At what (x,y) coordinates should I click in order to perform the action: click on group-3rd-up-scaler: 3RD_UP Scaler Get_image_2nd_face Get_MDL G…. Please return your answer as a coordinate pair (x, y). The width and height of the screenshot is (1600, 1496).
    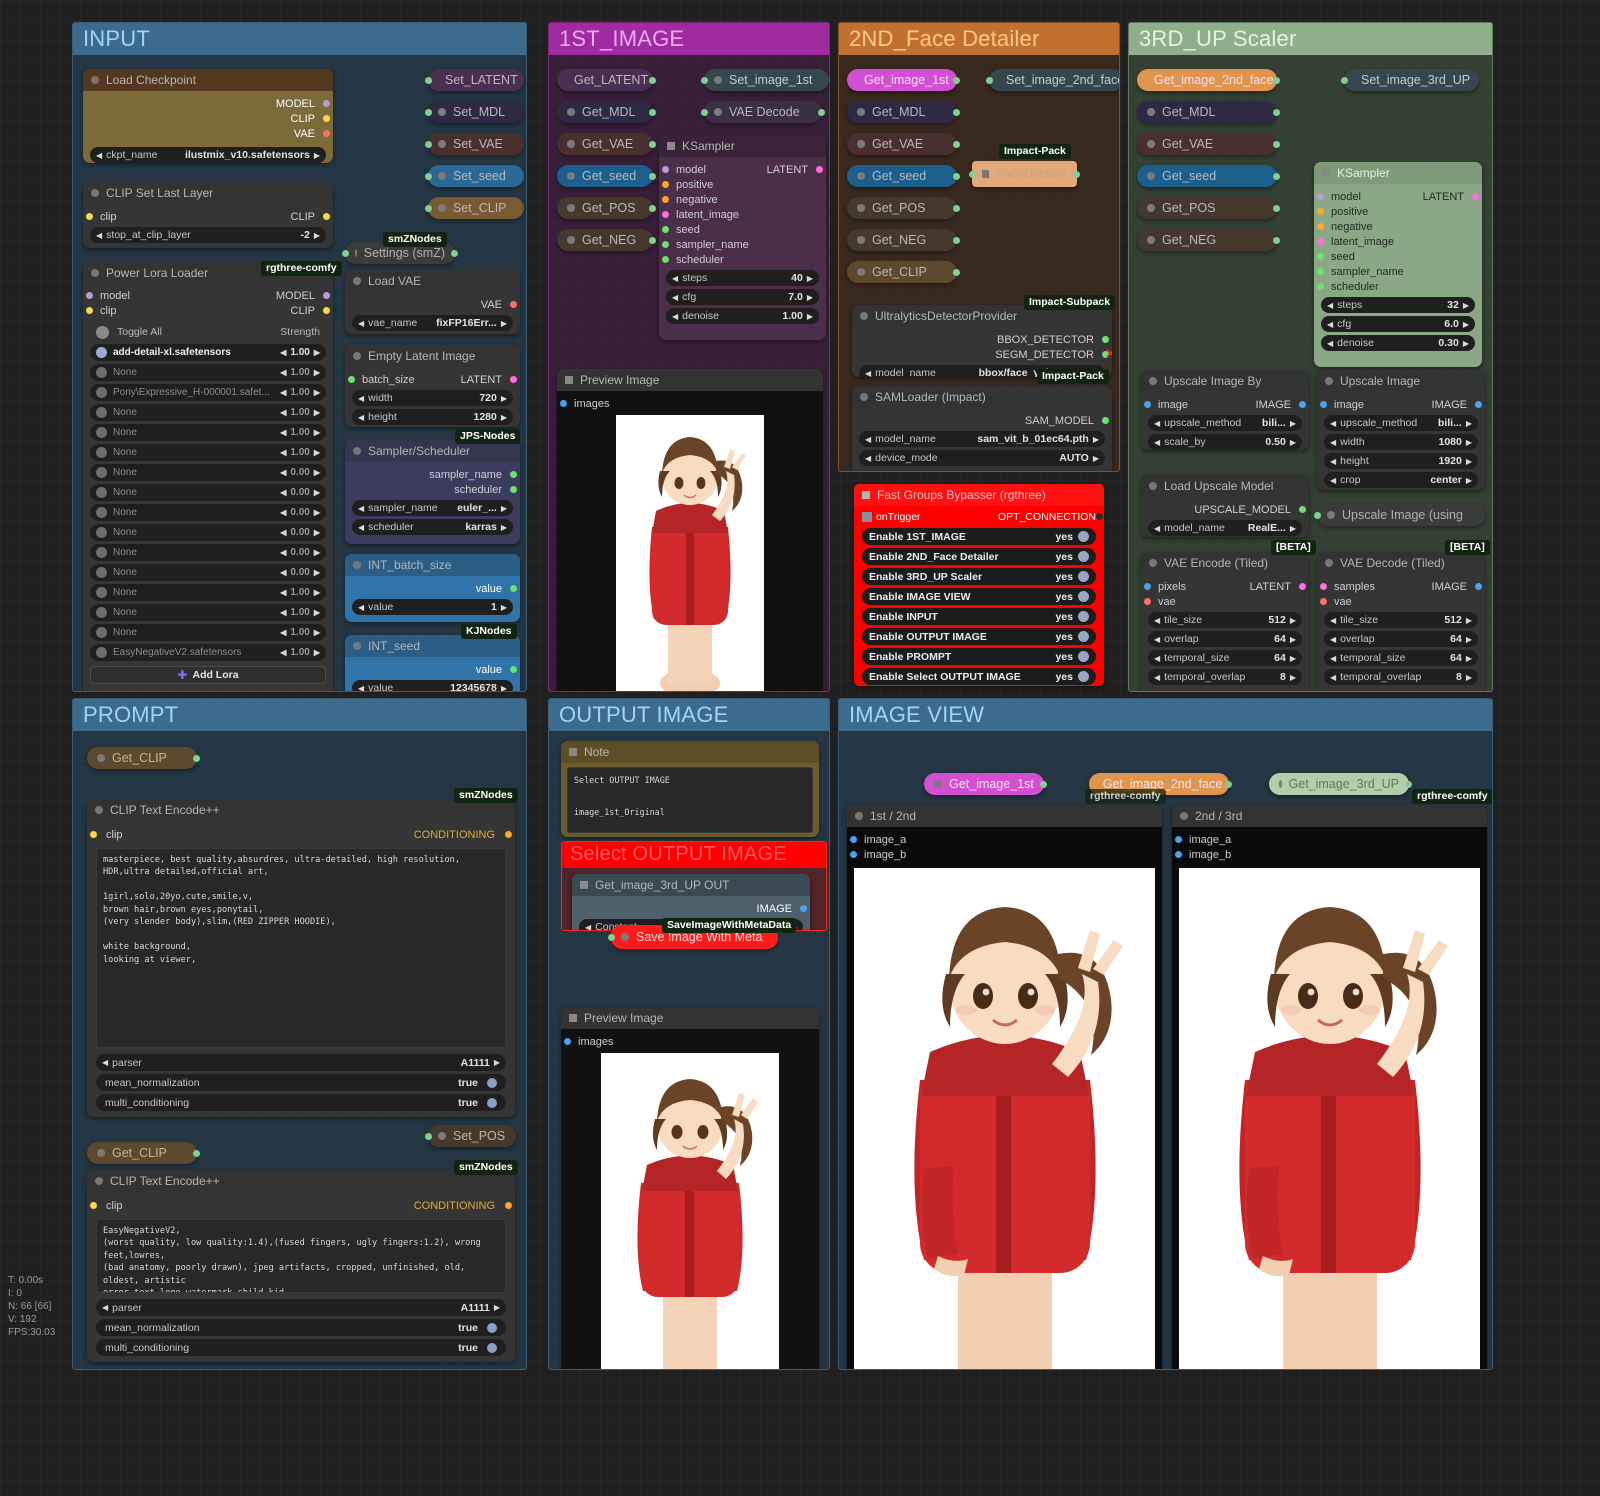
    Looking at the image, I should click on (1310, 357).